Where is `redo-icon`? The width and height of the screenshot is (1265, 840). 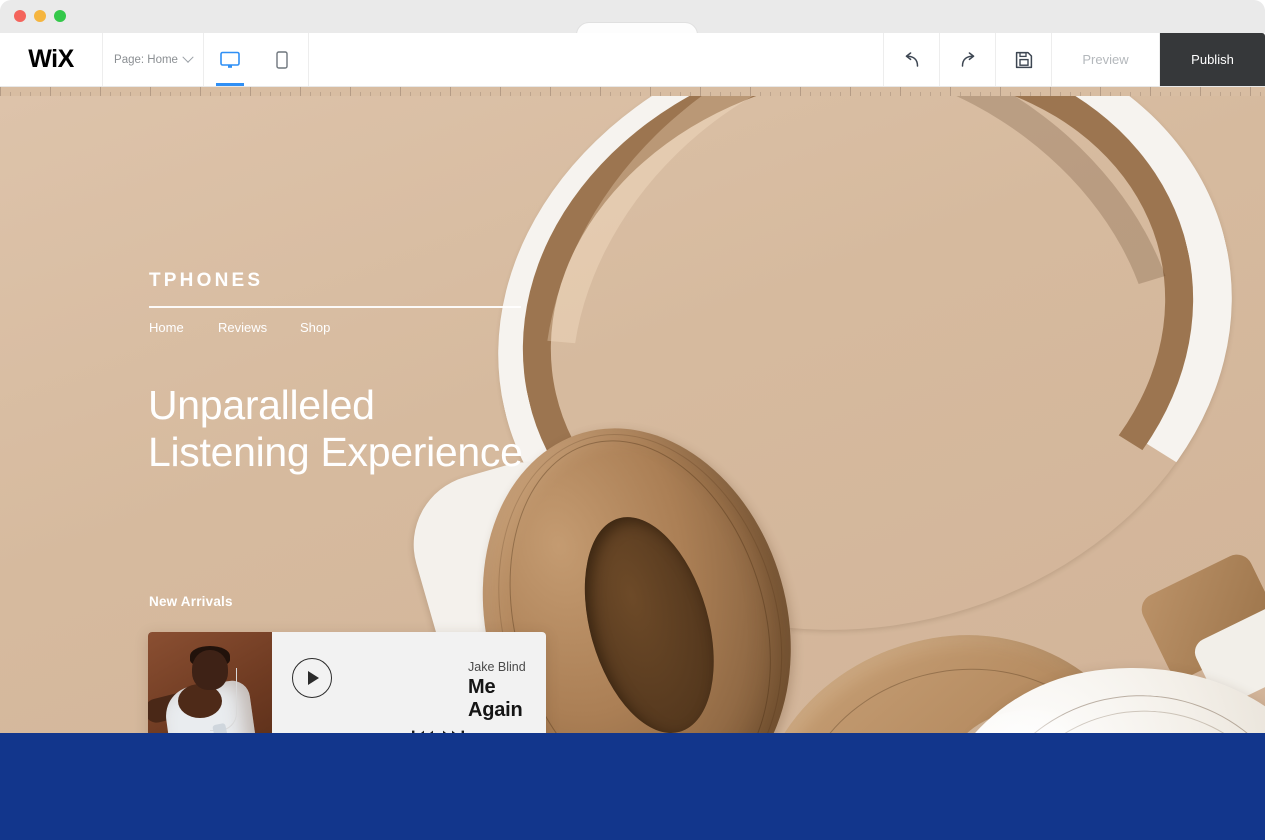 redo-icon is located at coordinates (967, 59).